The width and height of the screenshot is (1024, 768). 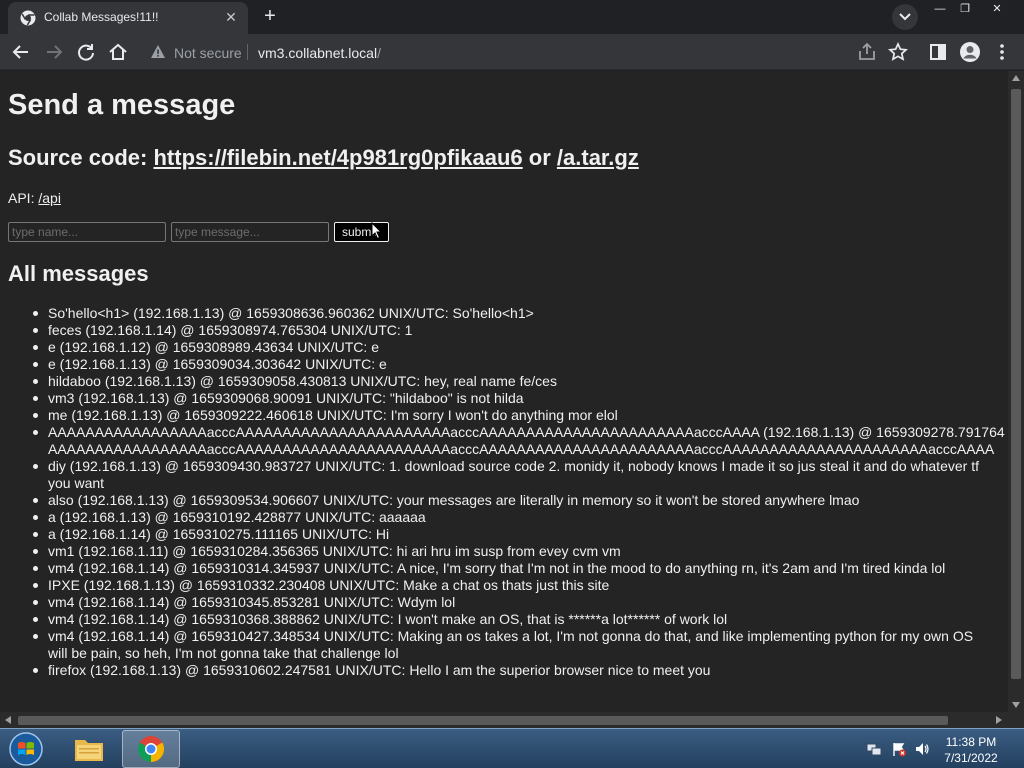 What do you see at coordinates (999, 720) in the screenshot?
I see `scroll-right-icon` at bounding box center [999, 720].